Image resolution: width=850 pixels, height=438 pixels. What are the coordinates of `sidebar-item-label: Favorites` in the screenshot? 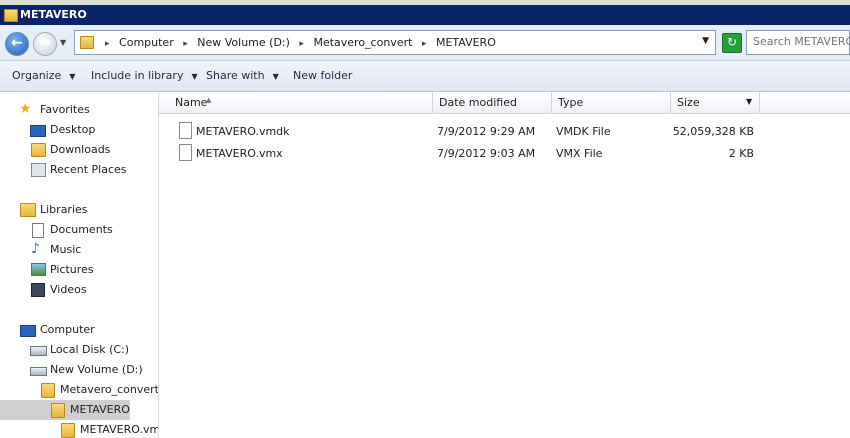 It's located at (65, 109).